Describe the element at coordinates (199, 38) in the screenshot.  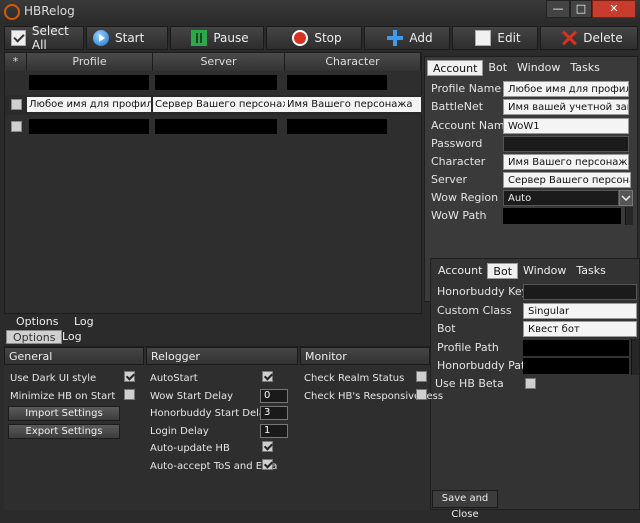
I see `pause-icon` at that location.